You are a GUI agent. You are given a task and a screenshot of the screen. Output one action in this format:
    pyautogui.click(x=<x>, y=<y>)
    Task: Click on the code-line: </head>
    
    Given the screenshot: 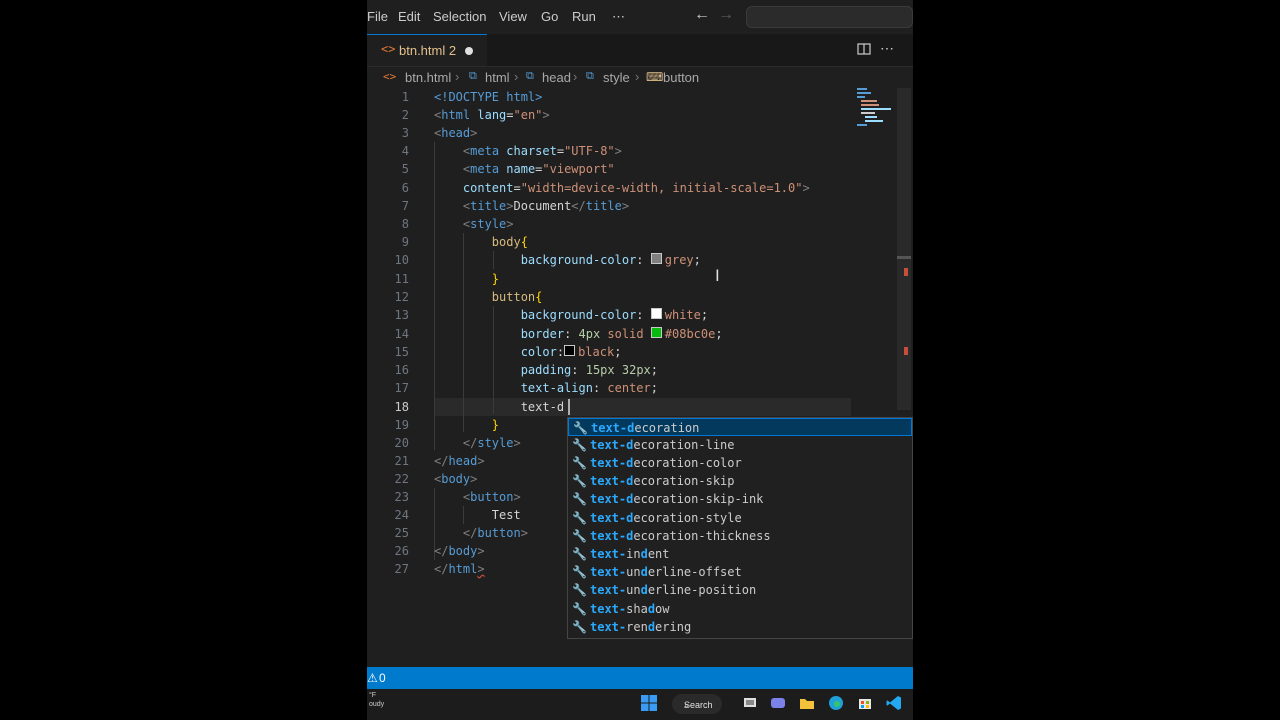 What is the action you would take?
    pyautogui.click(x=459, y=461)
    